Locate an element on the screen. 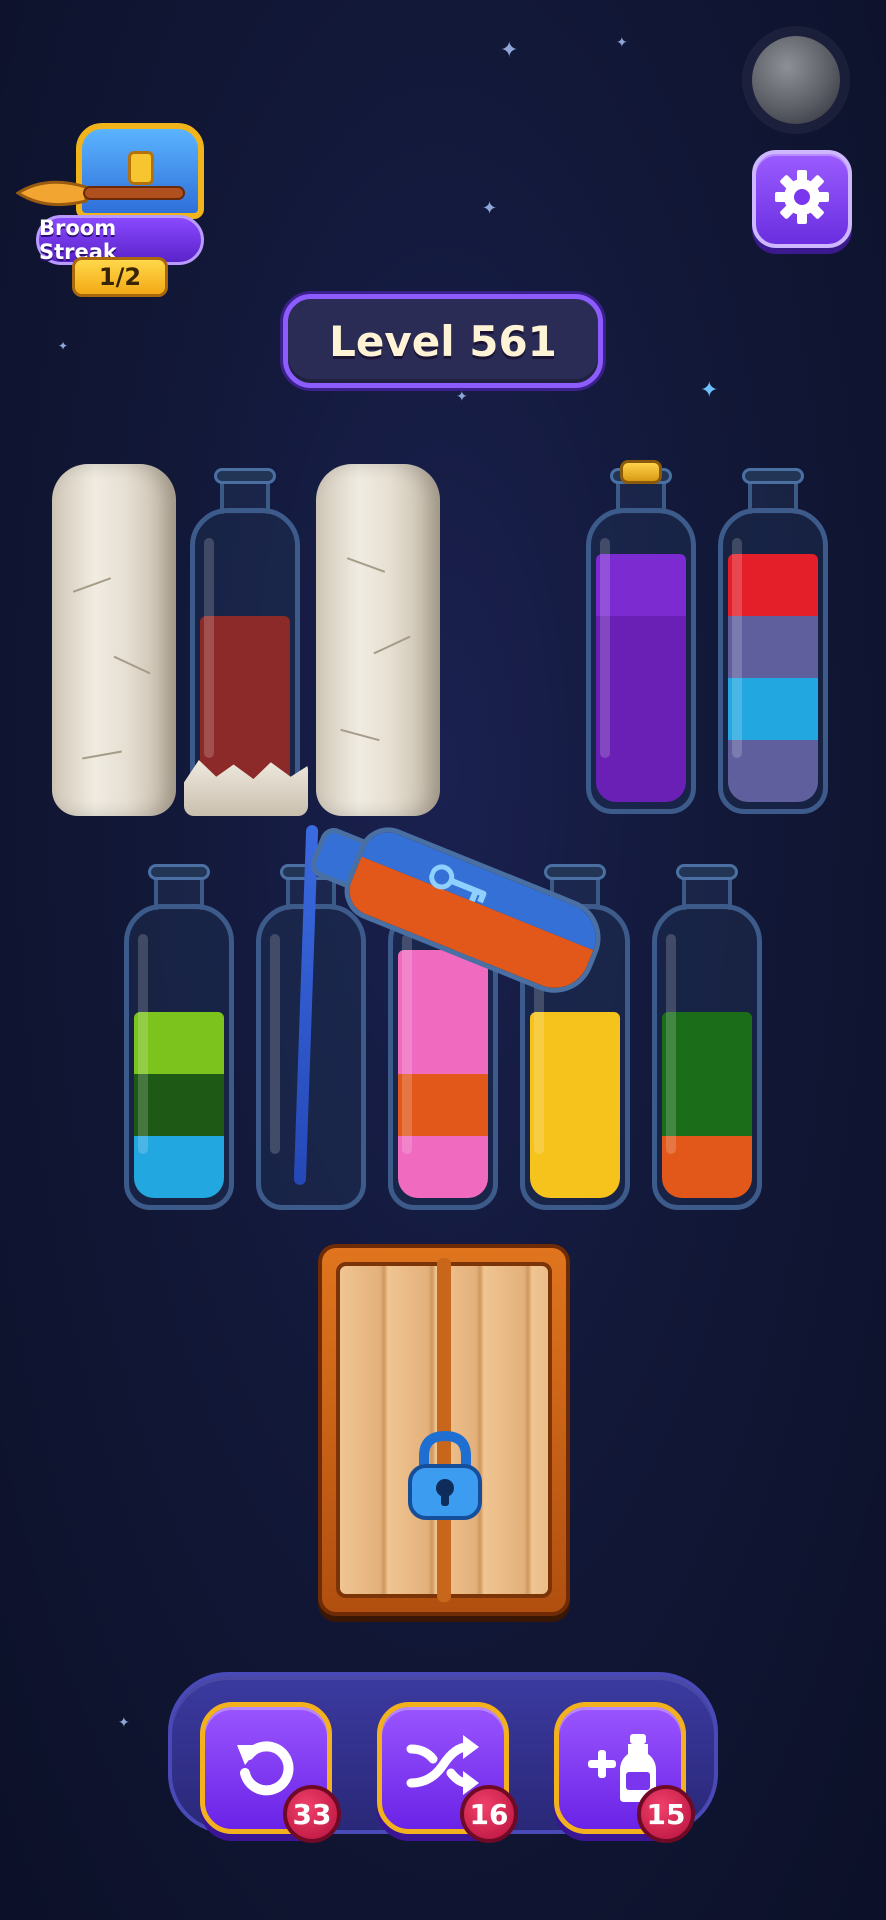  level-title: Level 561 is located at coordinates (443, 341).